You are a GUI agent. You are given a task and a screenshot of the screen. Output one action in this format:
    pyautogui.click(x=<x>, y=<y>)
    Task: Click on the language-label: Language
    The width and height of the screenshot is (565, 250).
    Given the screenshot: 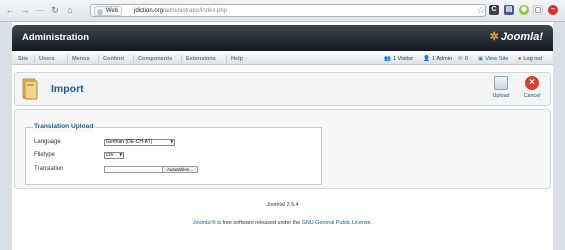 What is the action you would take?
    pyautogui.click(x=47, y=142)
    